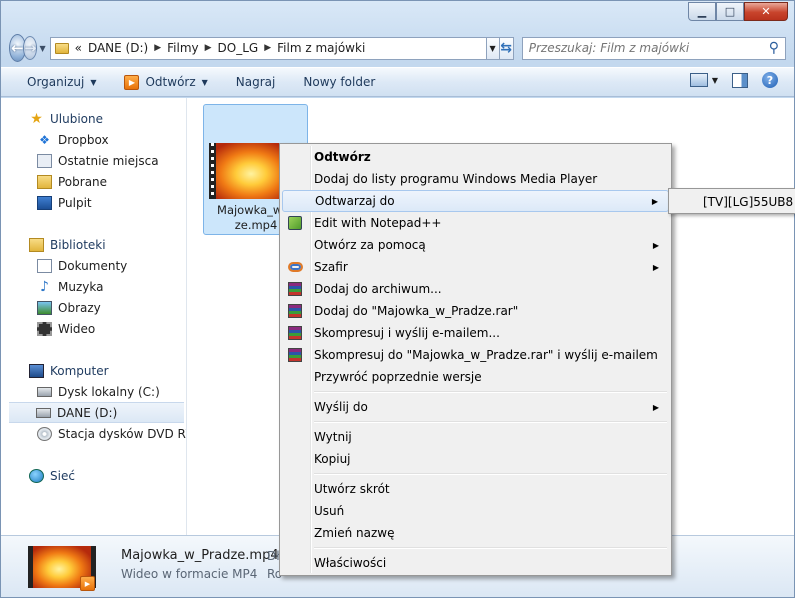  I want to click on menu-item-label: Otwórz za pomocą, so click(370, 245).